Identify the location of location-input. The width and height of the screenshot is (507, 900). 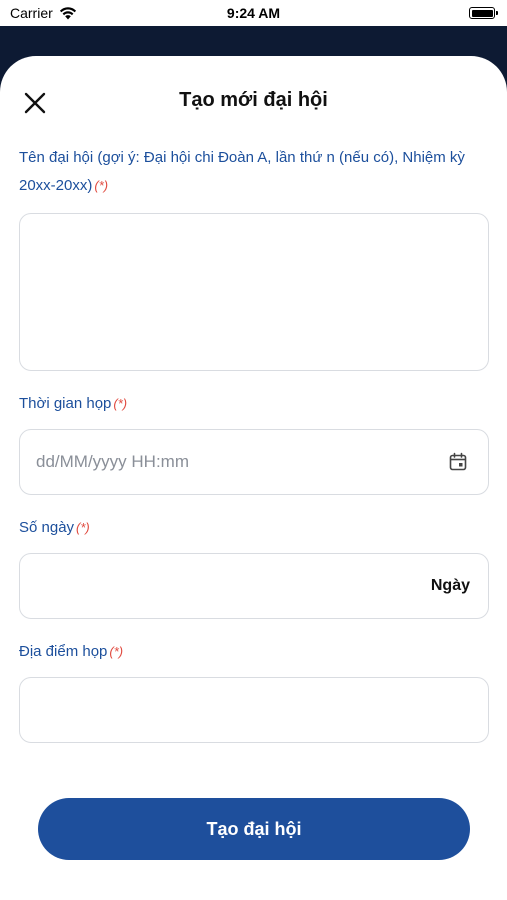
(254, 710).